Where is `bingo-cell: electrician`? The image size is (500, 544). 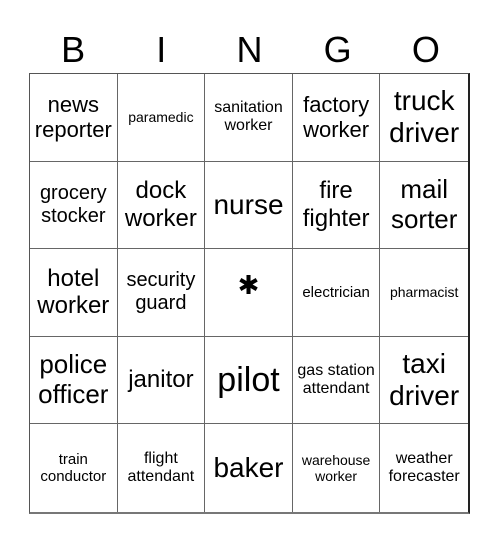 bingo-cell: electrician is located at coordinates (336, 293).